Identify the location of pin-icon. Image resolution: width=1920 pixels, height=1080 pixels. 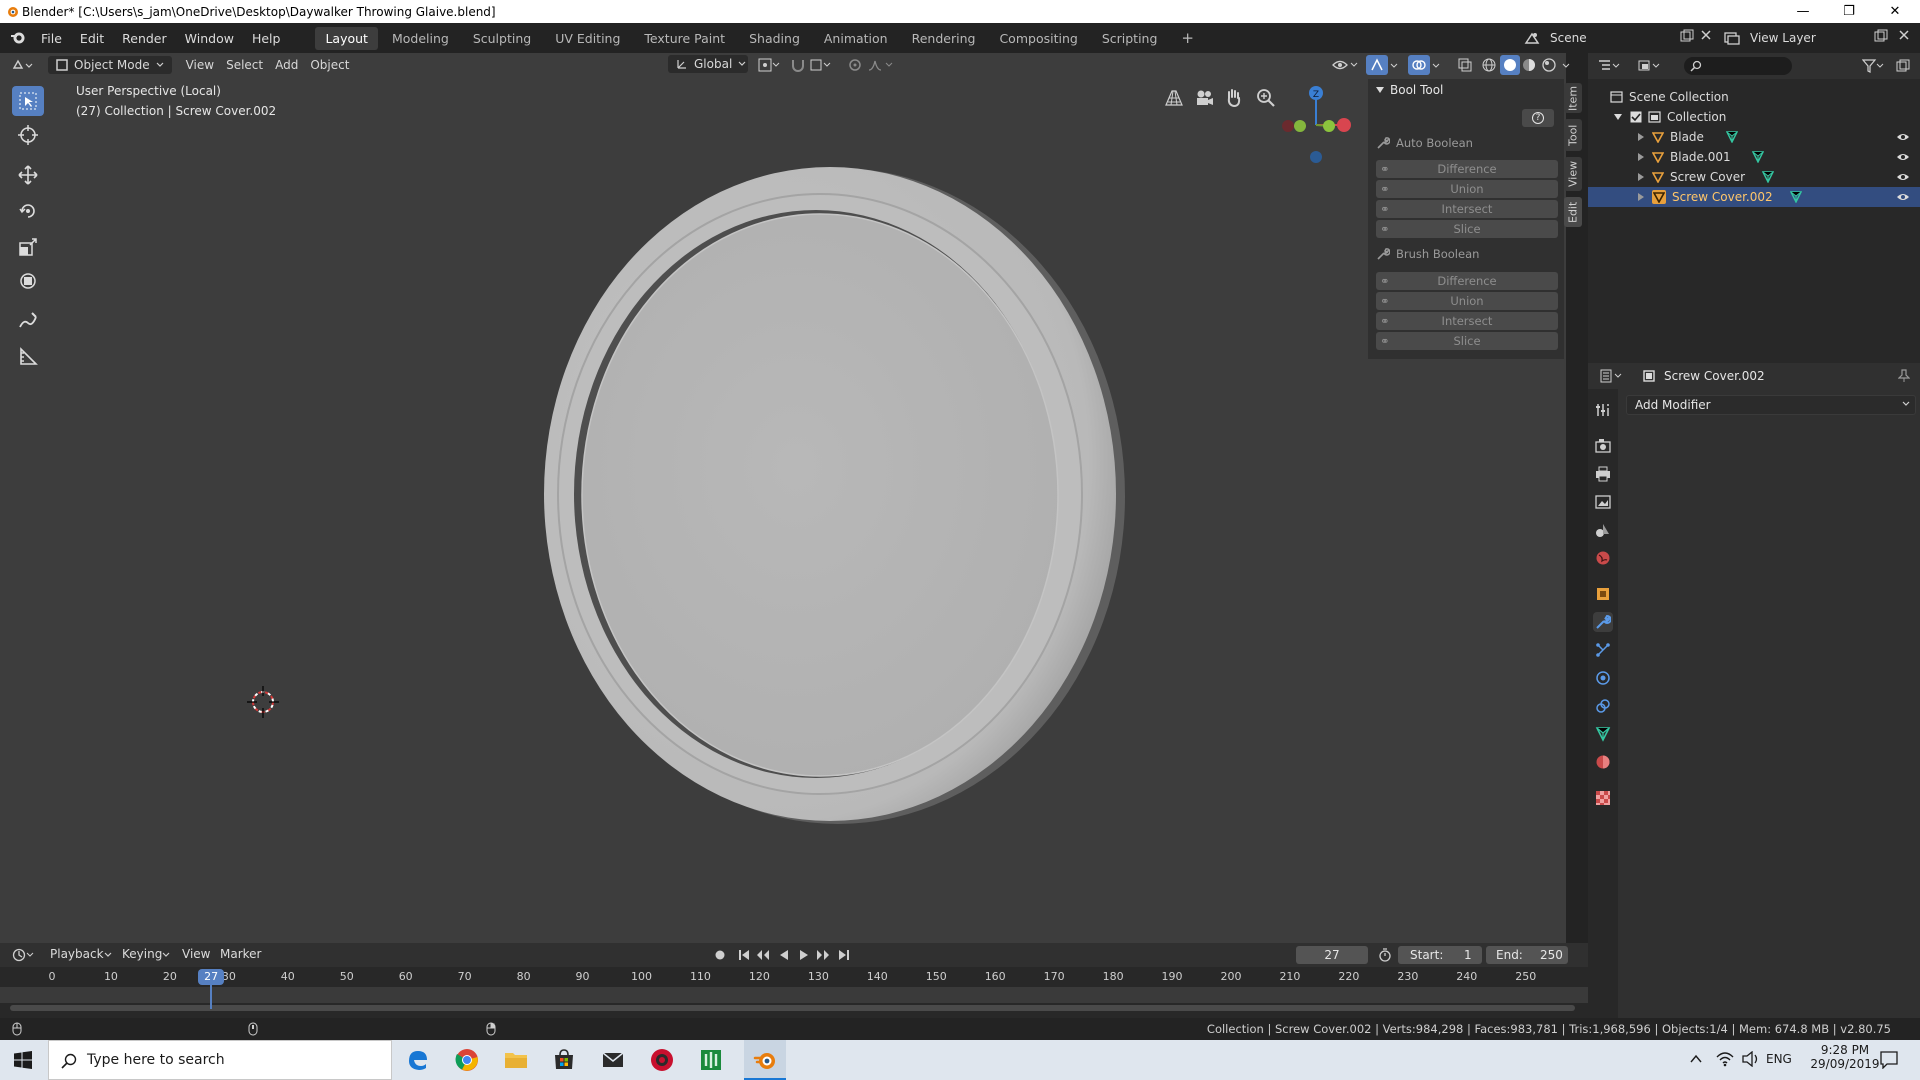
(1904, 376).